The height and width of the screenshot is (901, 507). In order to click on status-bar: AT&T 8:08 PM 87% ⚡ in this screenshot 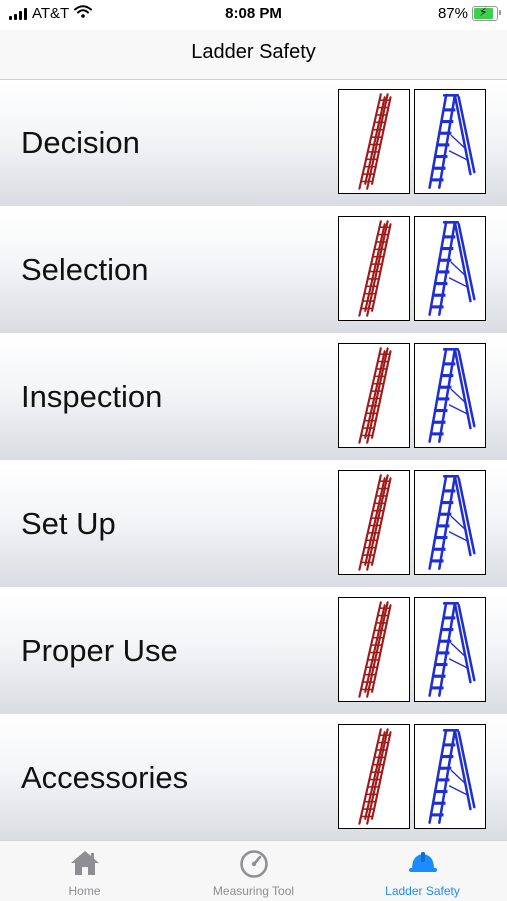, I will do `click(253, 15)`.